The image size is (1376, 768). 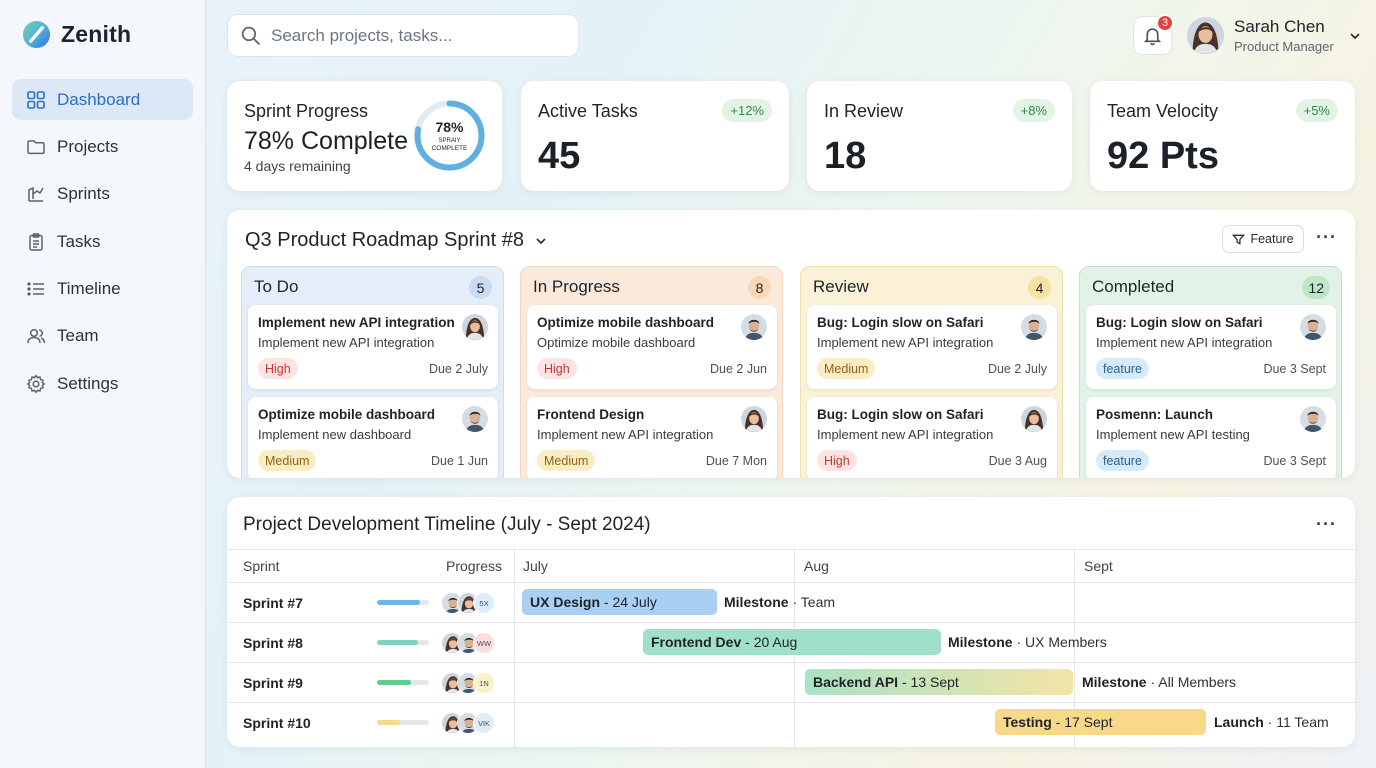 What do you see at coordinates (591, 414) in the screenshot?
I see `task-title: Frontend Design` at bounding box center [591, 414].